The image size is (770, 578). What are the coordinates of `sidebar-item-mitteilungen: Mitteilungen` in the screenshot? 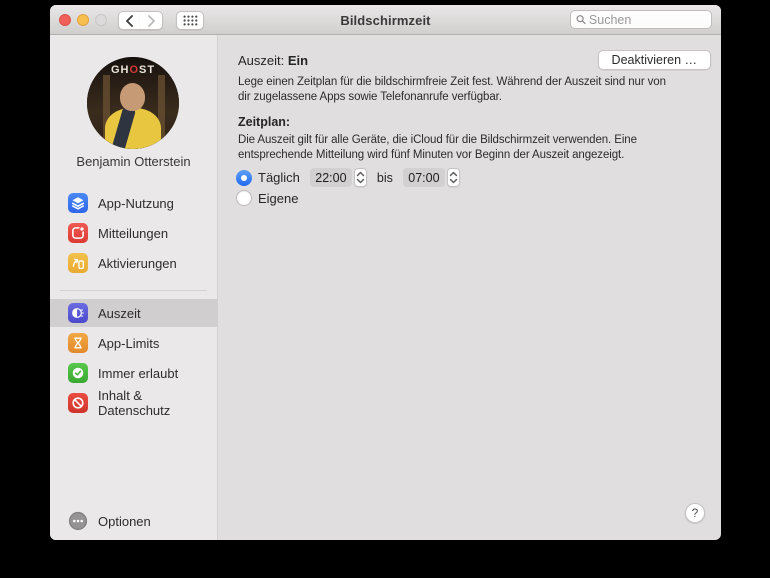 It's located at (133, 233).